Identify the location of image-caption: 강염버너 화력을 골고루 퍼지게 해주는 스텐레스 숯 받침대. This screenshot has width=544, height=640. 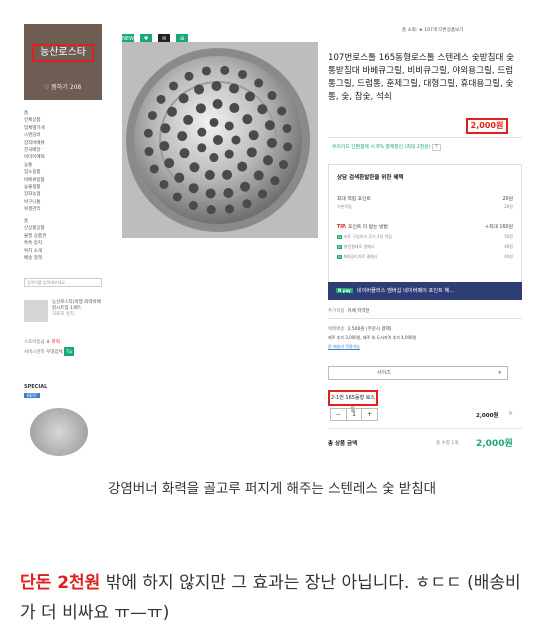
(272, 489).